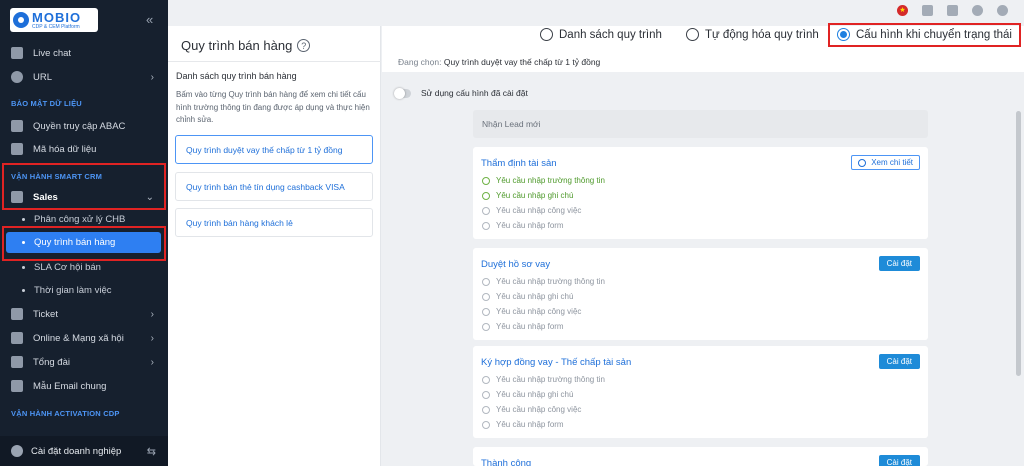  What do you see at coordinates (1002, 10) in the screenshot?
I see `user-avatar-icon` at bounding box center [1002, 10].